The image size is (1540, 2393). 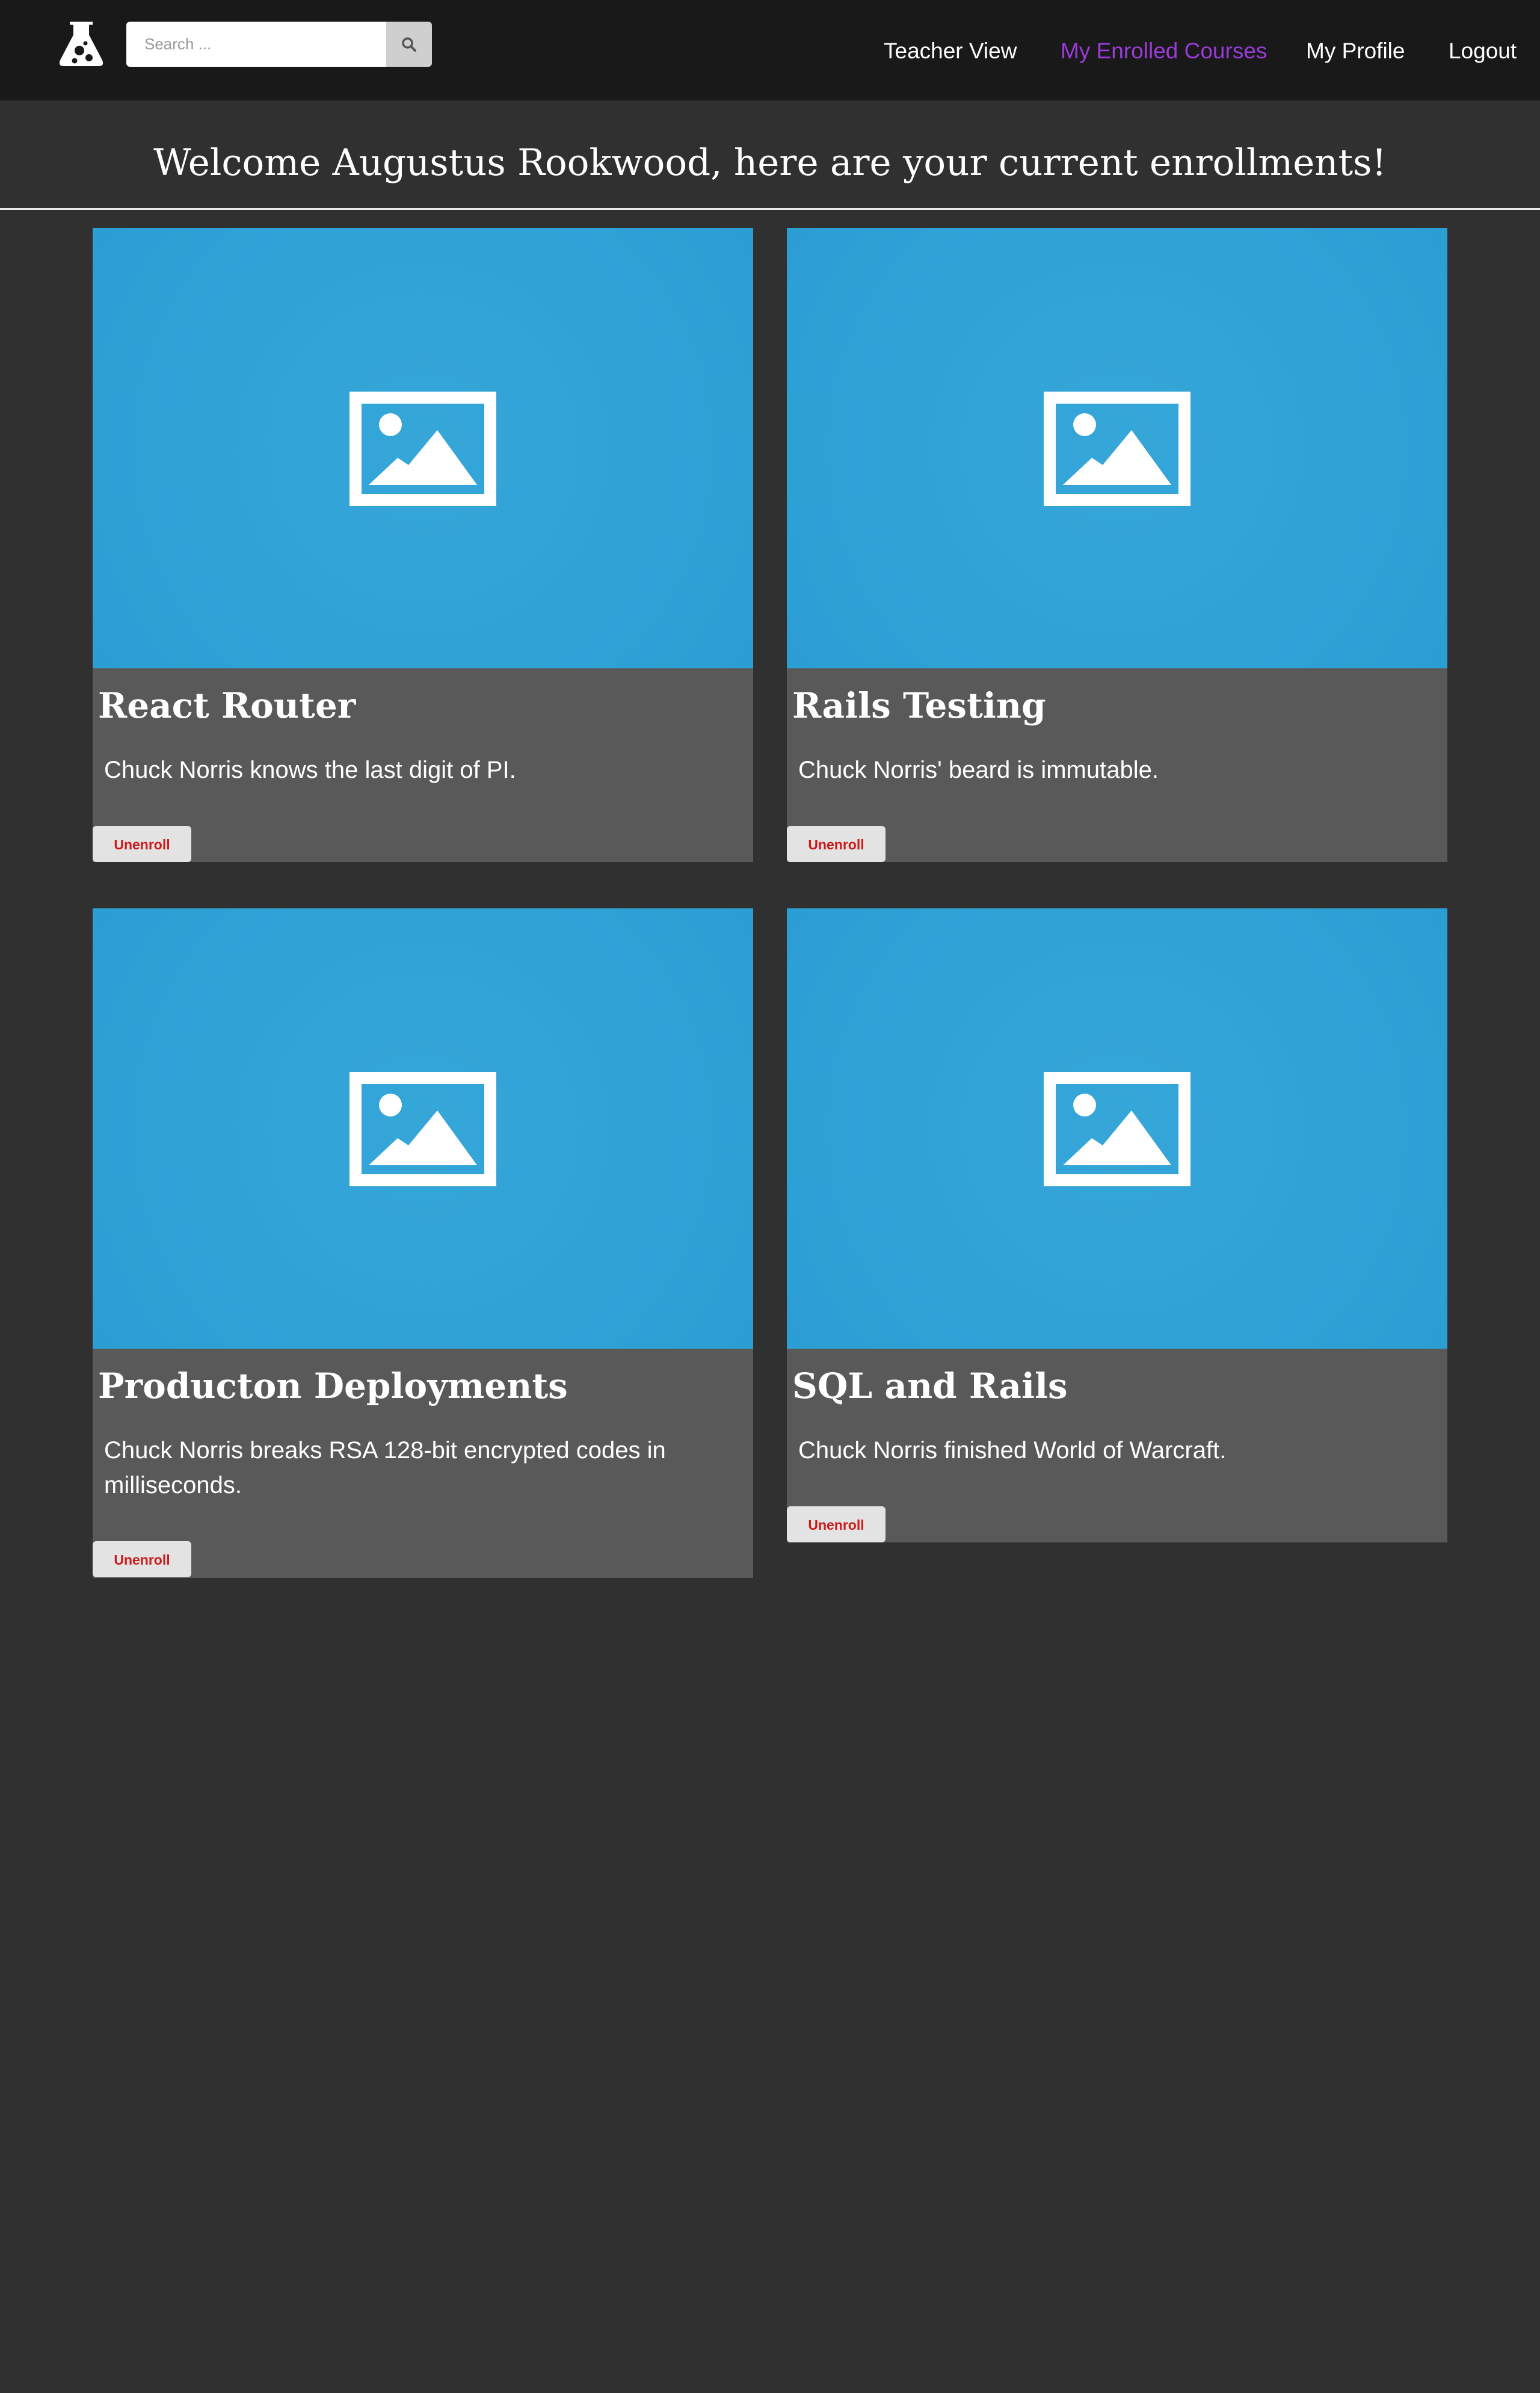 I want to click on search-icon, so click(x=409, y=45).